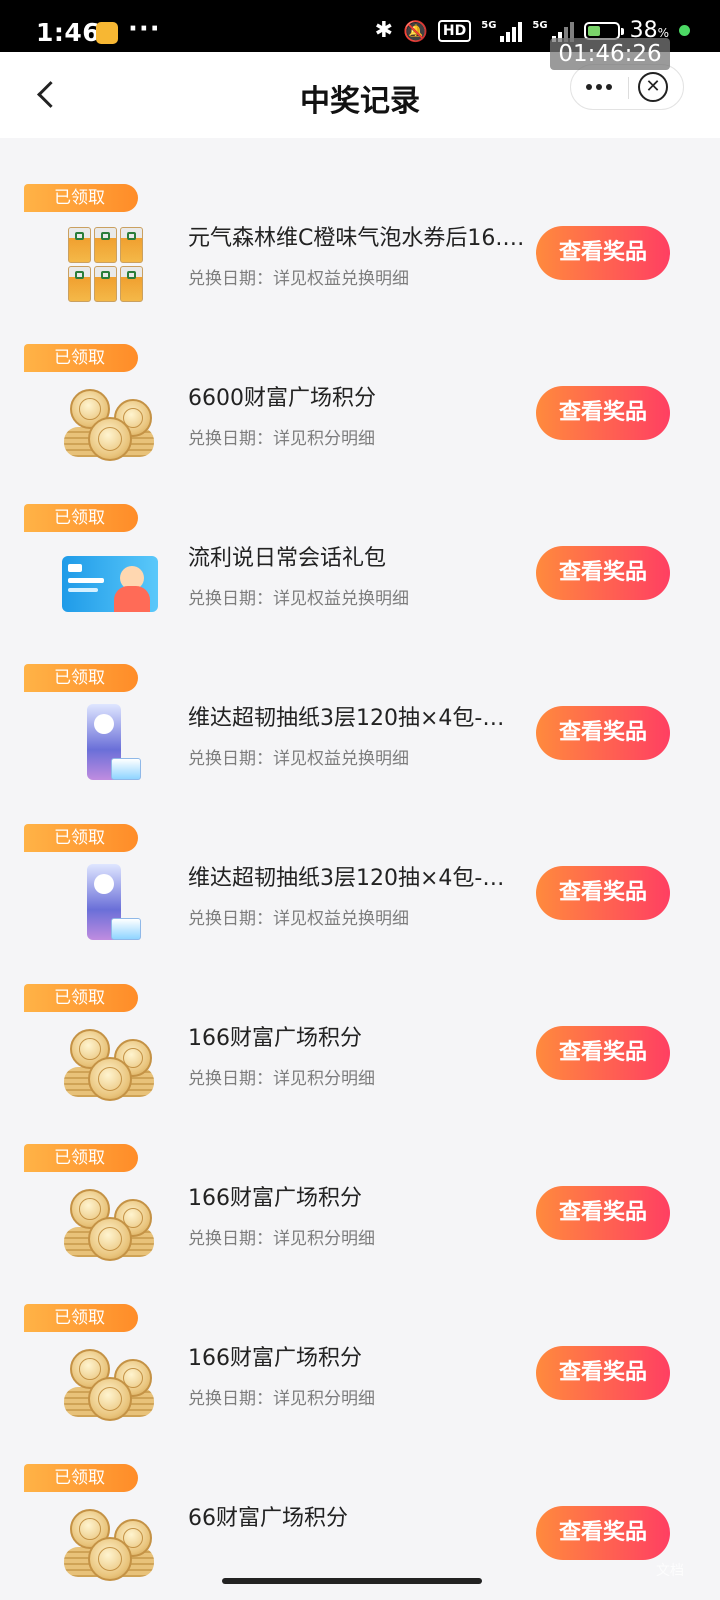  I want to click on overlay-clock: 01:46:26, so click(610, 54).